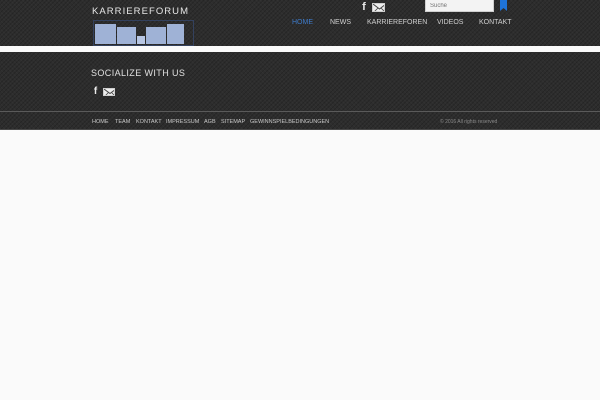 This screenshot has height=400, width=600. Describe the element at coordinates (103, 122) in the screenshot. I see `footer-link-home: HOME` at that location.